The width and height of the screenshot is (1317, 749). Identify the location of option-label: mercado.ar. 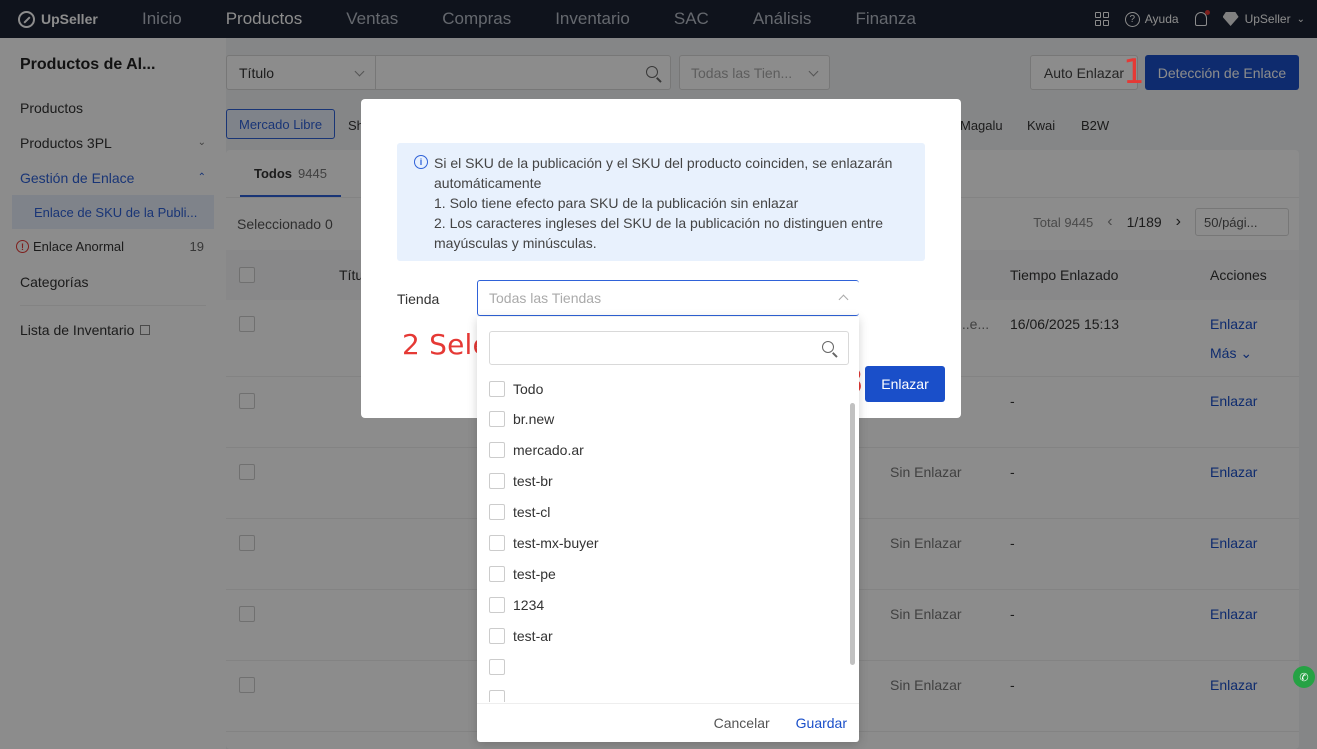
(548, 449).